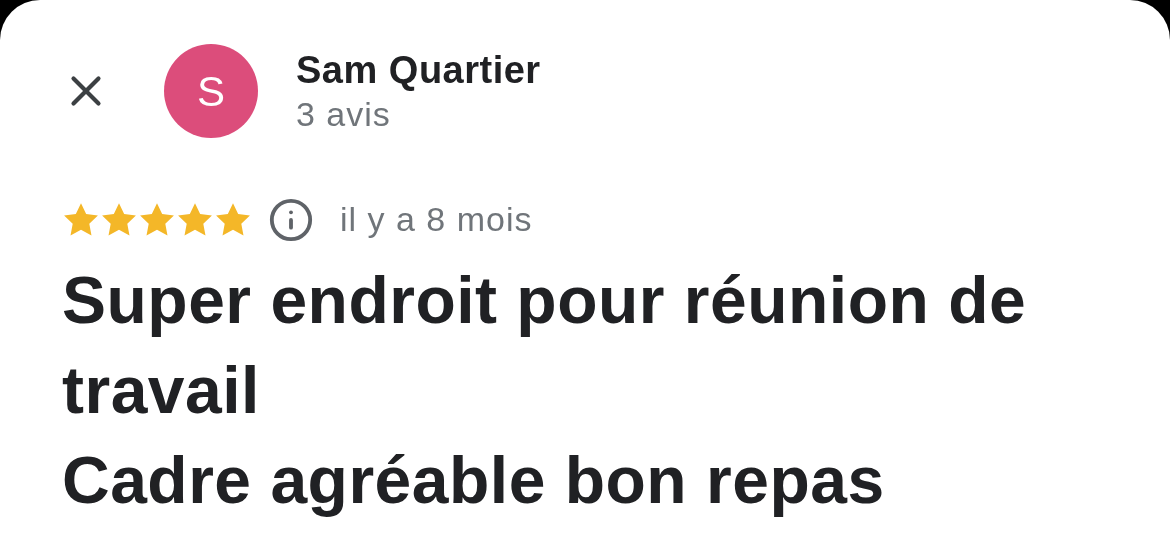 The image size is (1170, 548). Describe the element at coordinates (418, 70) in the screenshot. I see `reviewer-name: Sam Quartier` at that location.